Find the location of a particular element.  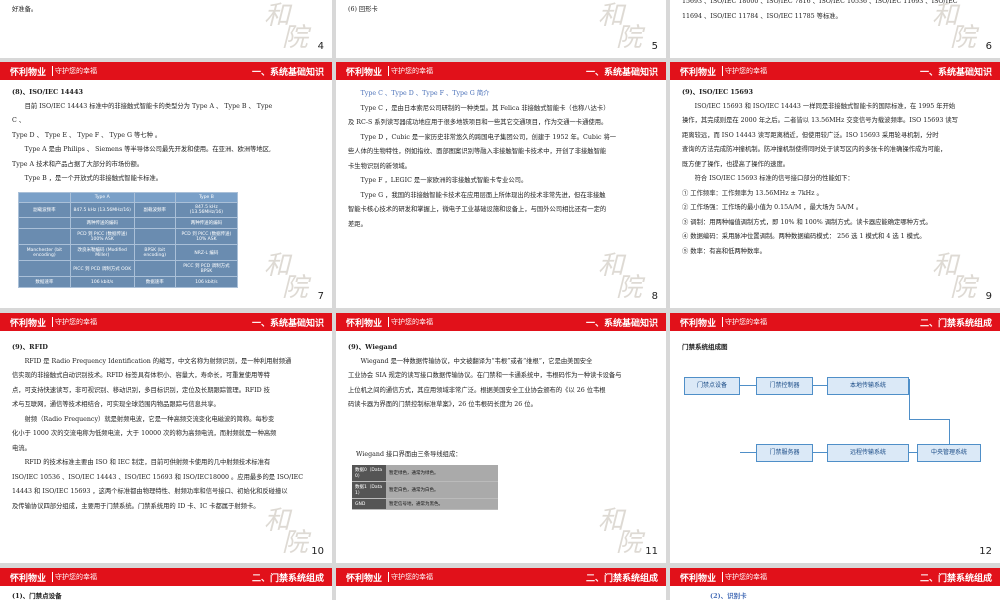

page-line: 符合 ISO/IEC 15693 标准的信号接口部分的性能如下： is located at coordinates (774, 178).